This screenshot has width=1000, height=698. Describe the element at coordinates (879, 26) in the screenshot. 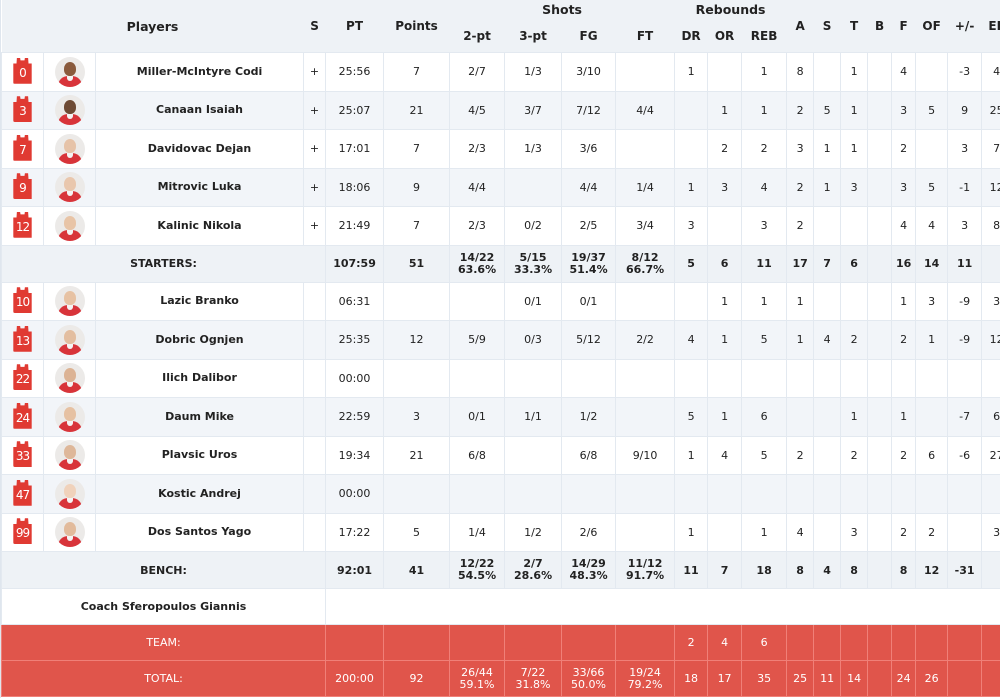

I see `header-b: B` at that location.